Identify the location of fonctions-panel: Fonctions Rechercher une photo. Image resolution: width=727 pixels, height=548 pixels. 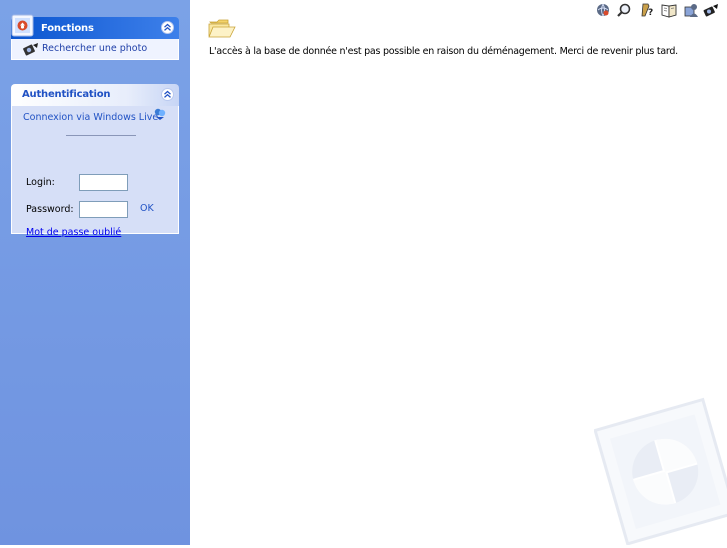
(95, 37).